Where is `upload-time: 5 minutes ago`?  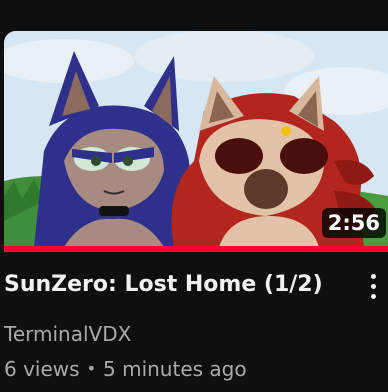 upload-time: 5 minutes ago is located at coordinates (175, 369).